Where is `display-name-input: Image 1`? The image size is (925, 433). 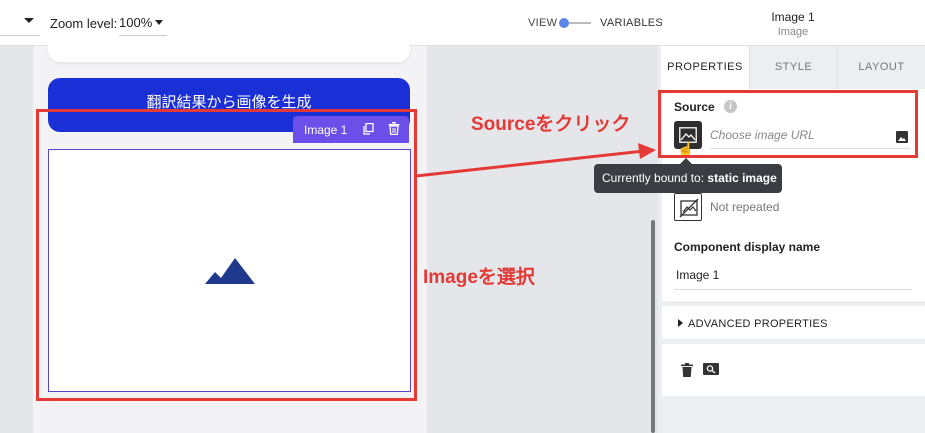 display-name-input: Image 1 is located at coordinates (793, 277).